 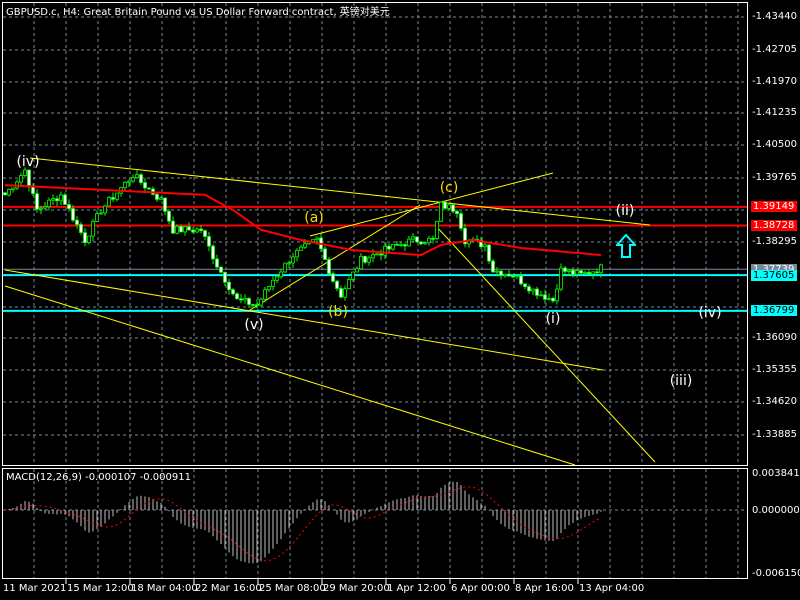 What do you see at coordinates (449, 188) in the screenshot?
I see `wave-label: (c)` at bounding box center [449, 188].